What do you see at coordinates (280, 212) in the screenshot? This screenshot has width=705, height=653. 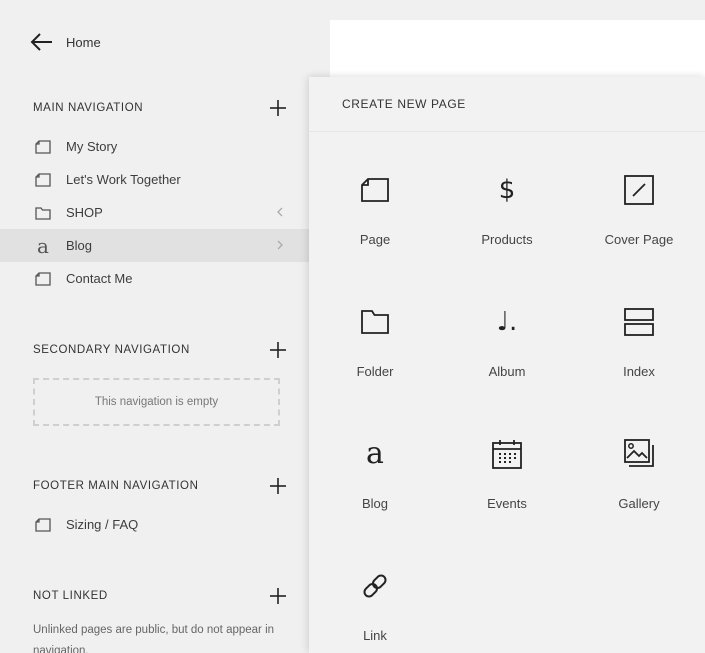 I see `chevron-left-icon` at bounding box center [280, 212].